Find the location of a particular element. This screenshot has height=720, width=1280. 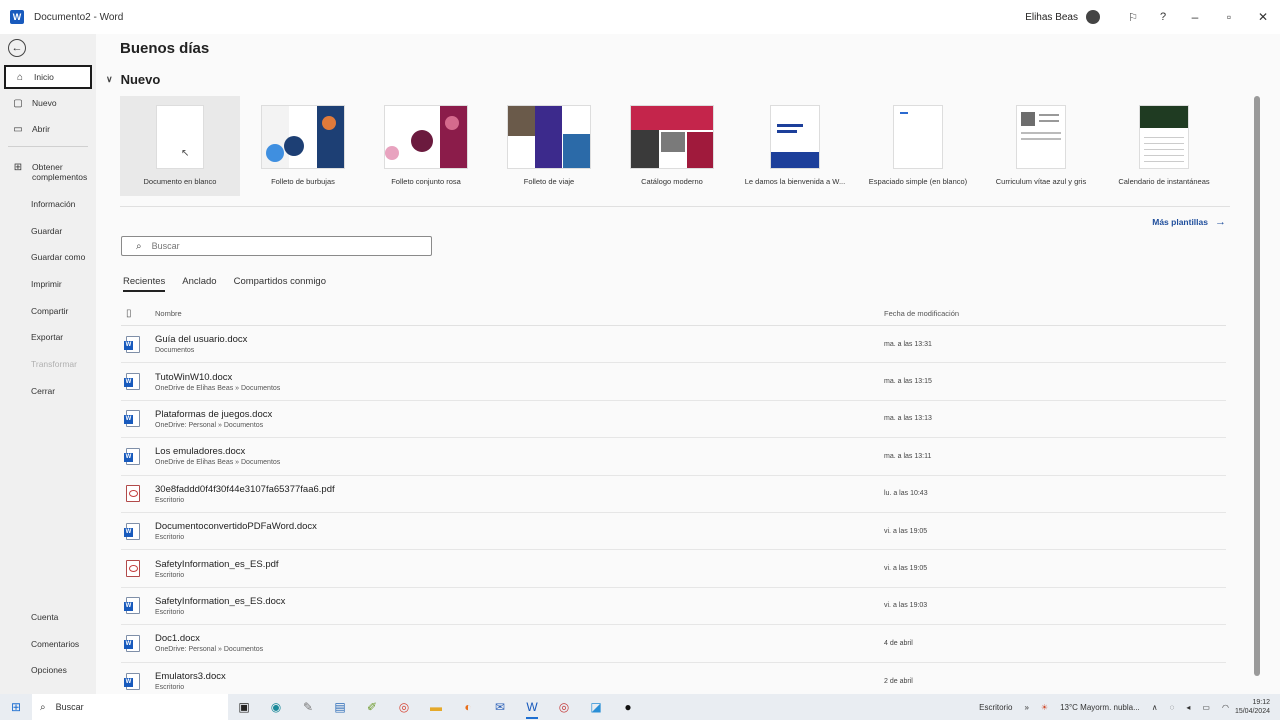

arrow-right-icon: → is located at coordinates (1220, 222).